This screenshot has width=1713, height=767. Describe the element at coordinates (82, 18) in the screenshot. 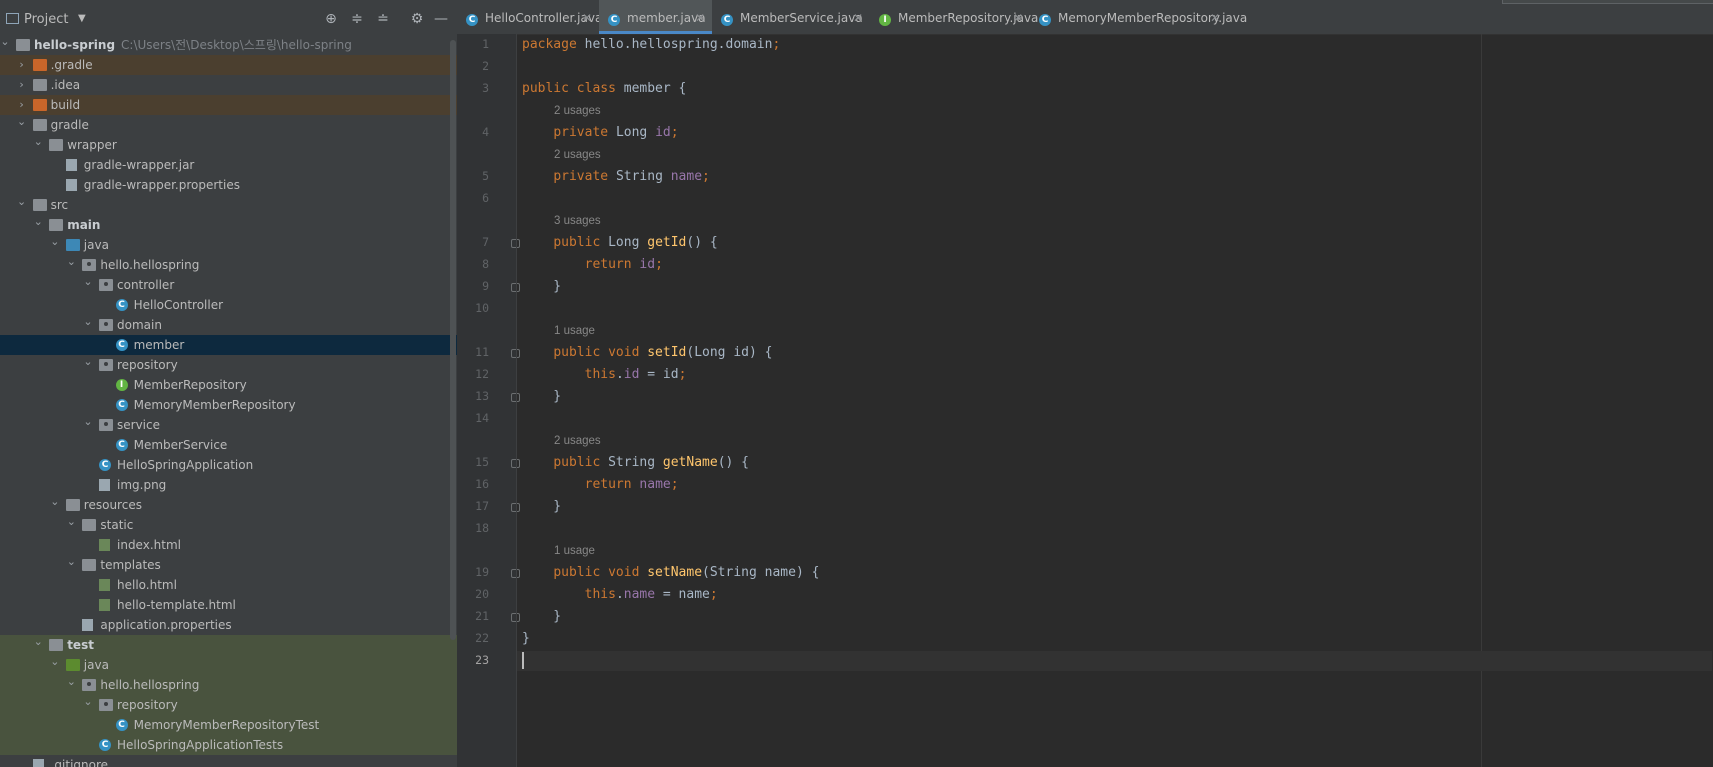

I see `chevron-down-icon: ▼` at that location.